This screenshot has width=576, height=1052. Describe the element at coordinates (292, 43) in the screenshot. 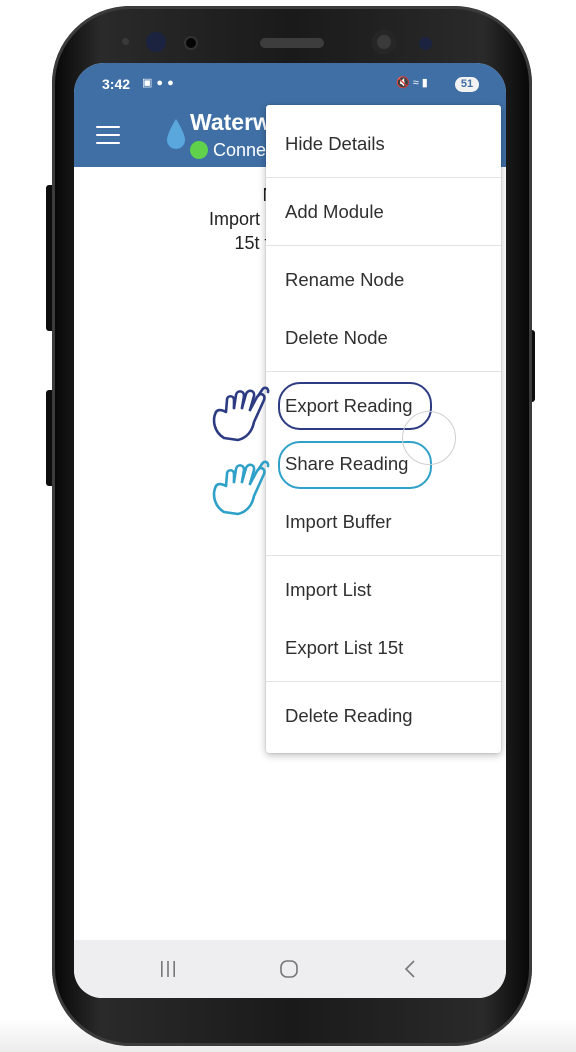

I see `earpiece-speaker` at that location.